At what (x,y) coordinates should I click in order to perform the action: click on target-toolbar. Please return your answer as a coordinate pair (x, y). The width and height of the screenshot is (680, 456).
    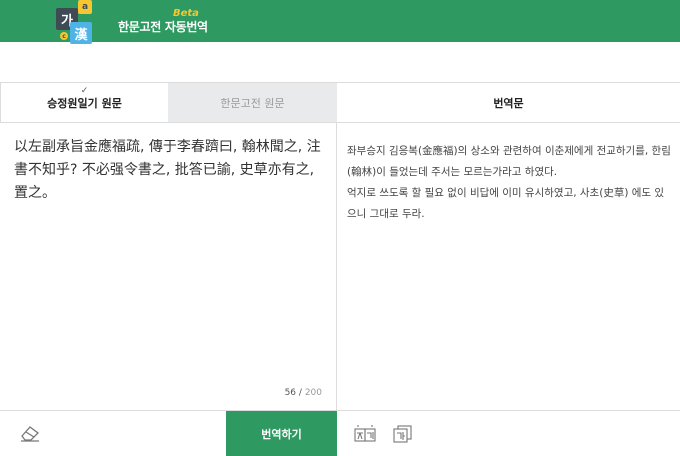
    Looking at the image, I should click on (508, 433).